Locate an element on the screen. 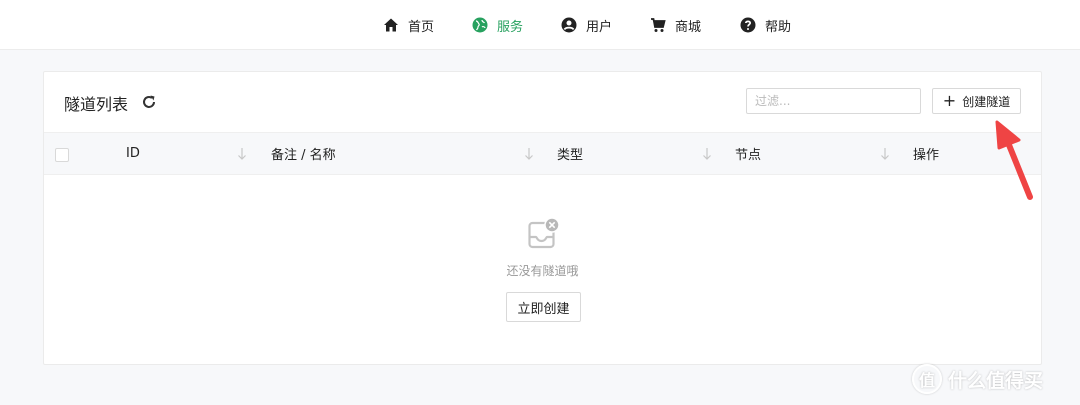 The image size is (1080, 405). user-icon is located at coordinates (569, 25).